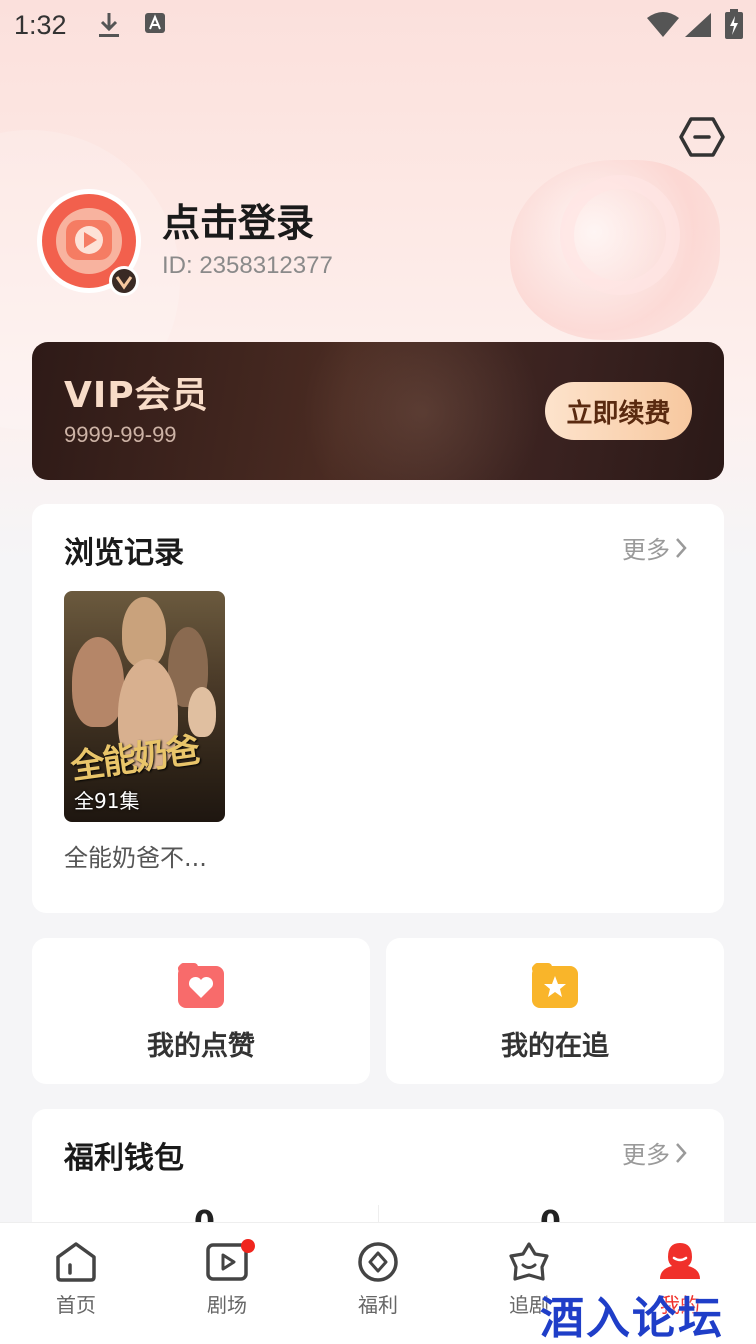  Describe the element at coordinates (378, 26) in the screenshot. I see `status-bar: 1:32` at that location.